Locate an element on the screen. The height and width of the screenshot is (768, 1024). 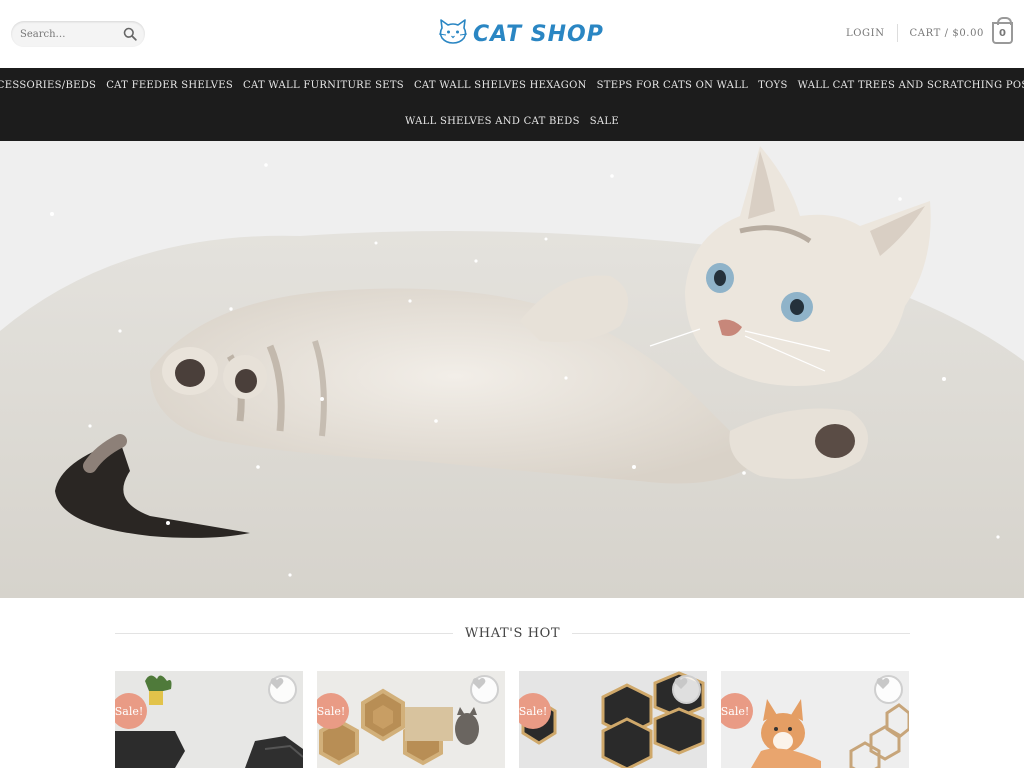
search-box is located at coordinates (78, 34).